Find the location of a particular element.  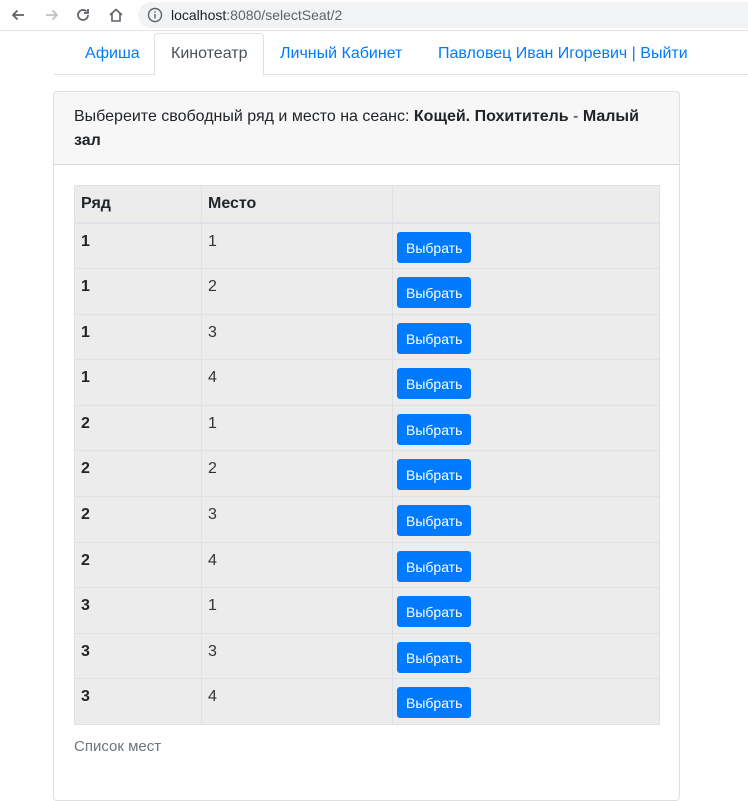

table-row: 3 1 Выбрать is located at coordinates (367, 610).